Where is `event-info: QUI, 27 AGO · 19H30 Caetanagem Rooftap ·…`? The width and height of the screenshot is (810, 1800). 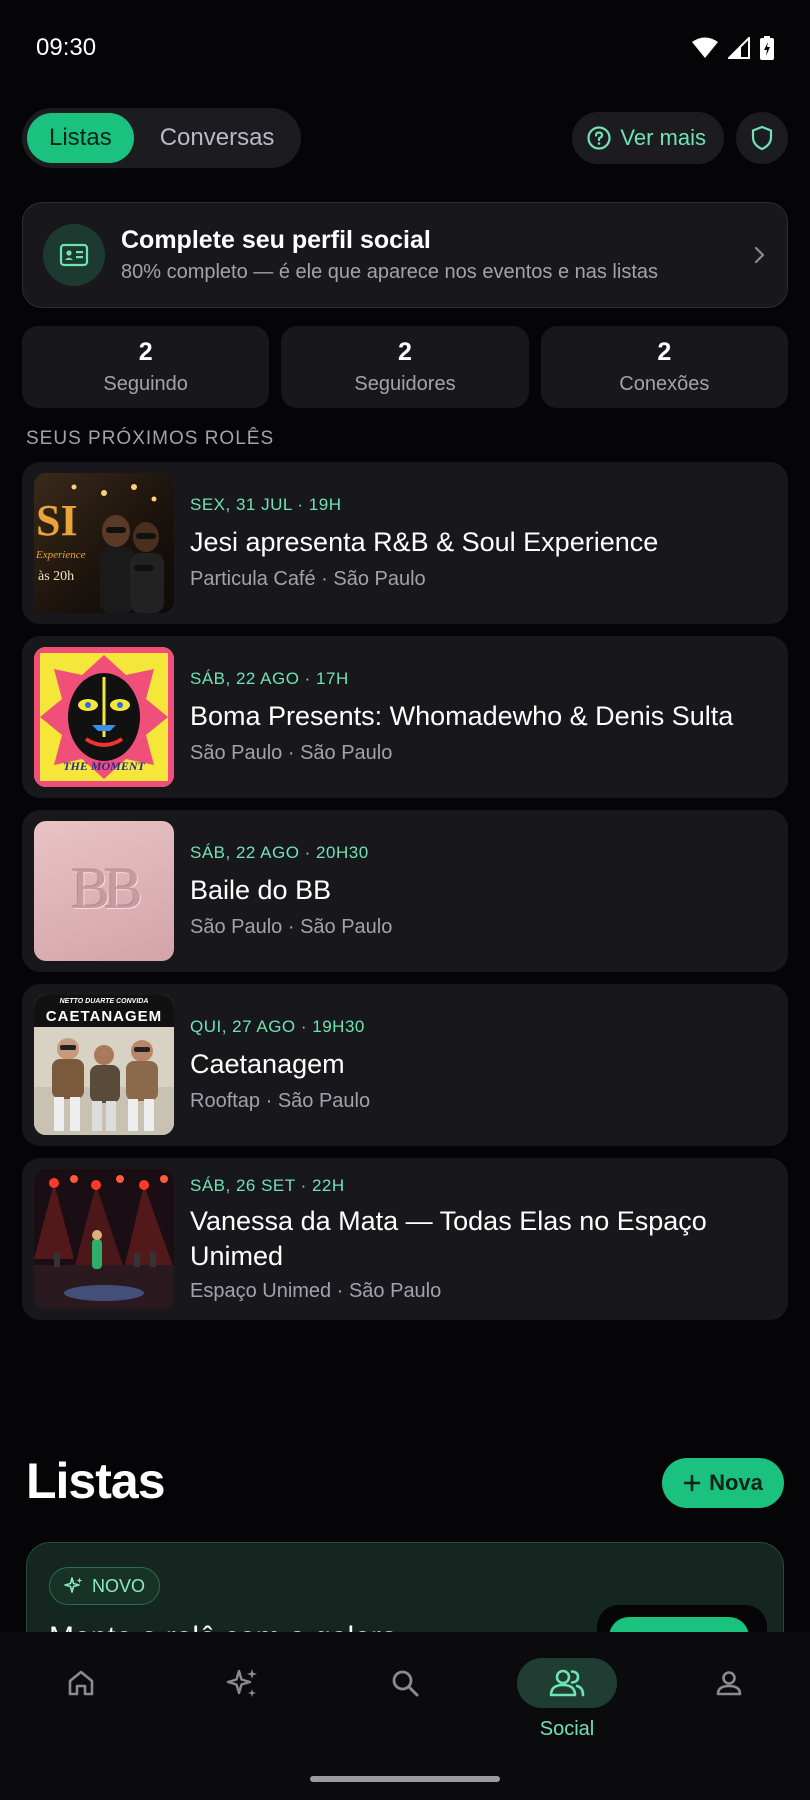
event-info: QUI, 27 AGO · 19H30 Caetanagem Rooftap ·… is located at coordinates (483, 1065).